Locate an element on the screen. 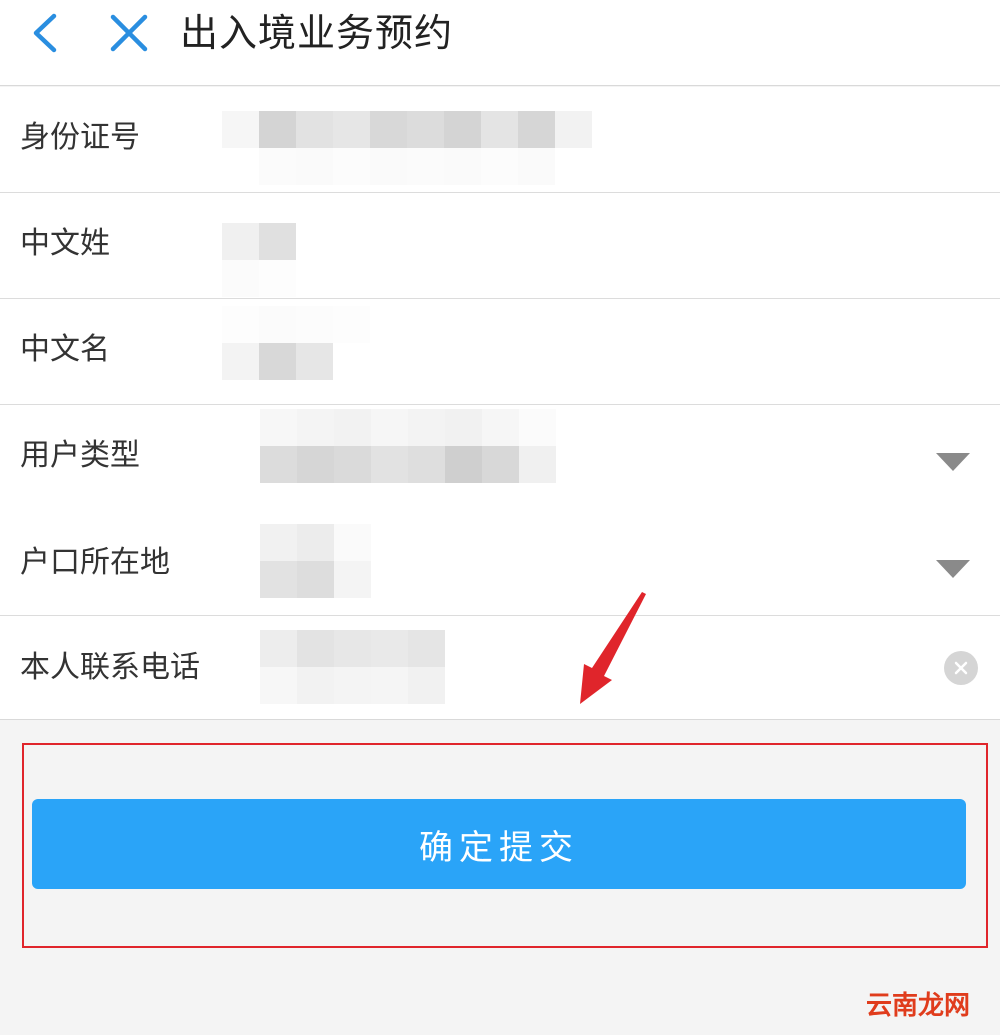  watermark: 云南龙网 is located at coordinates (918, 1006).